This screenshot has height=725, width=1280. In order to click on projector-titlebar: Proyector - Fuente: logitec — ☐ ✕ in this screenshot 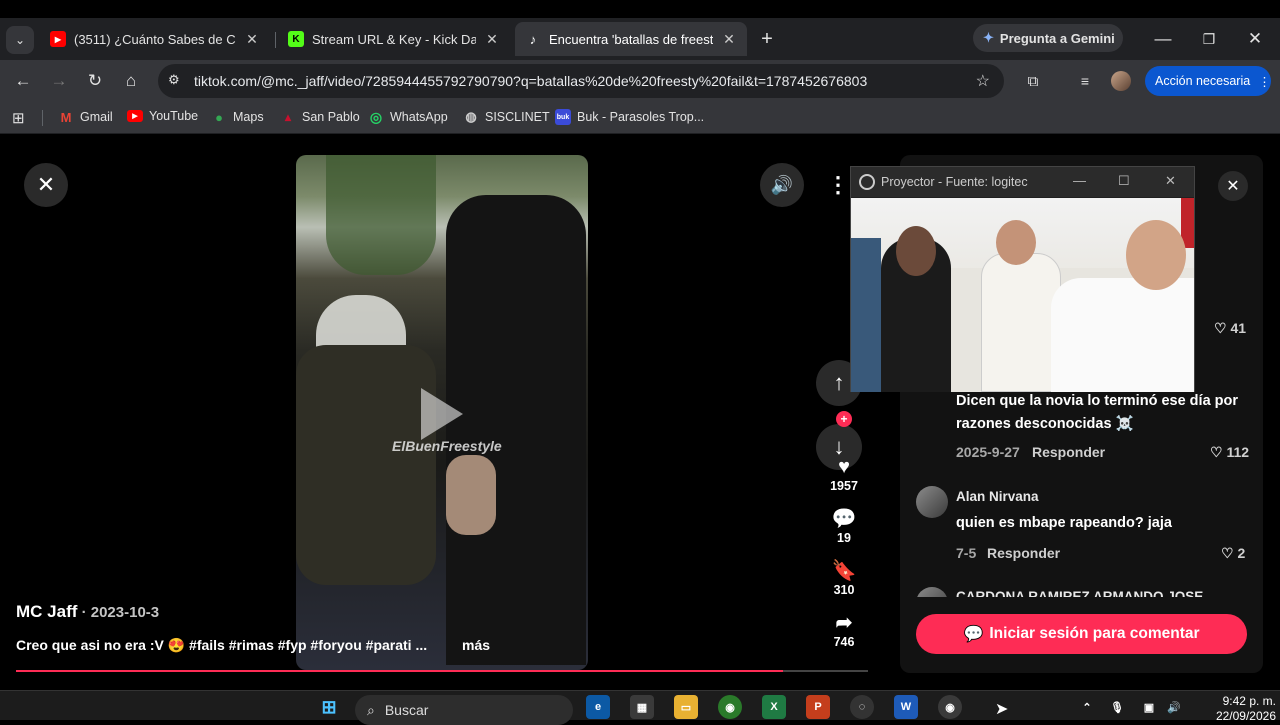, I will do `click(1022, 182)`.